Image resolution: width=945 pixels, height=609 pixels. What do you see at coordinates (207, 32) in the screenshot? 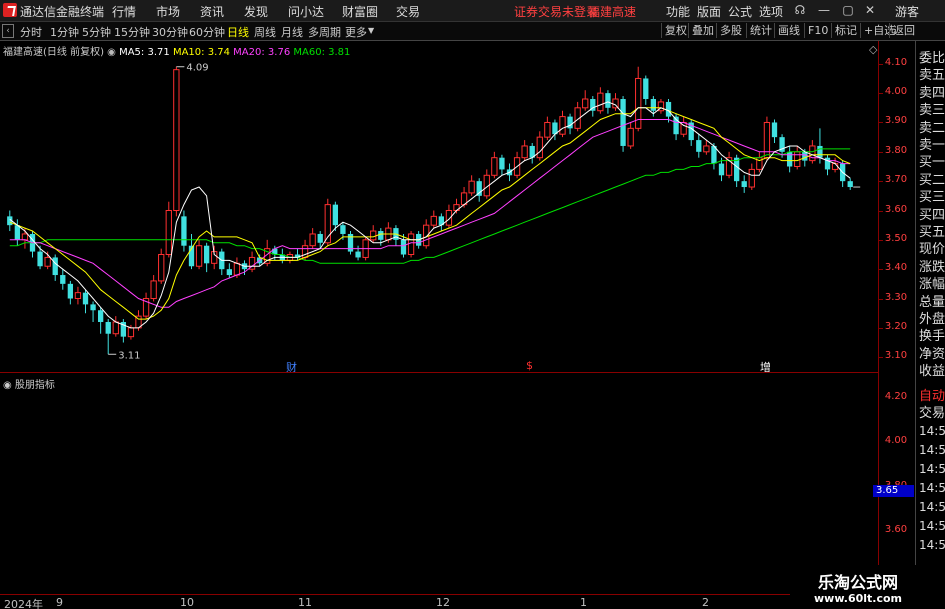
I see `period-tab-60min: 60分钟` at bounding box center [207, 32].